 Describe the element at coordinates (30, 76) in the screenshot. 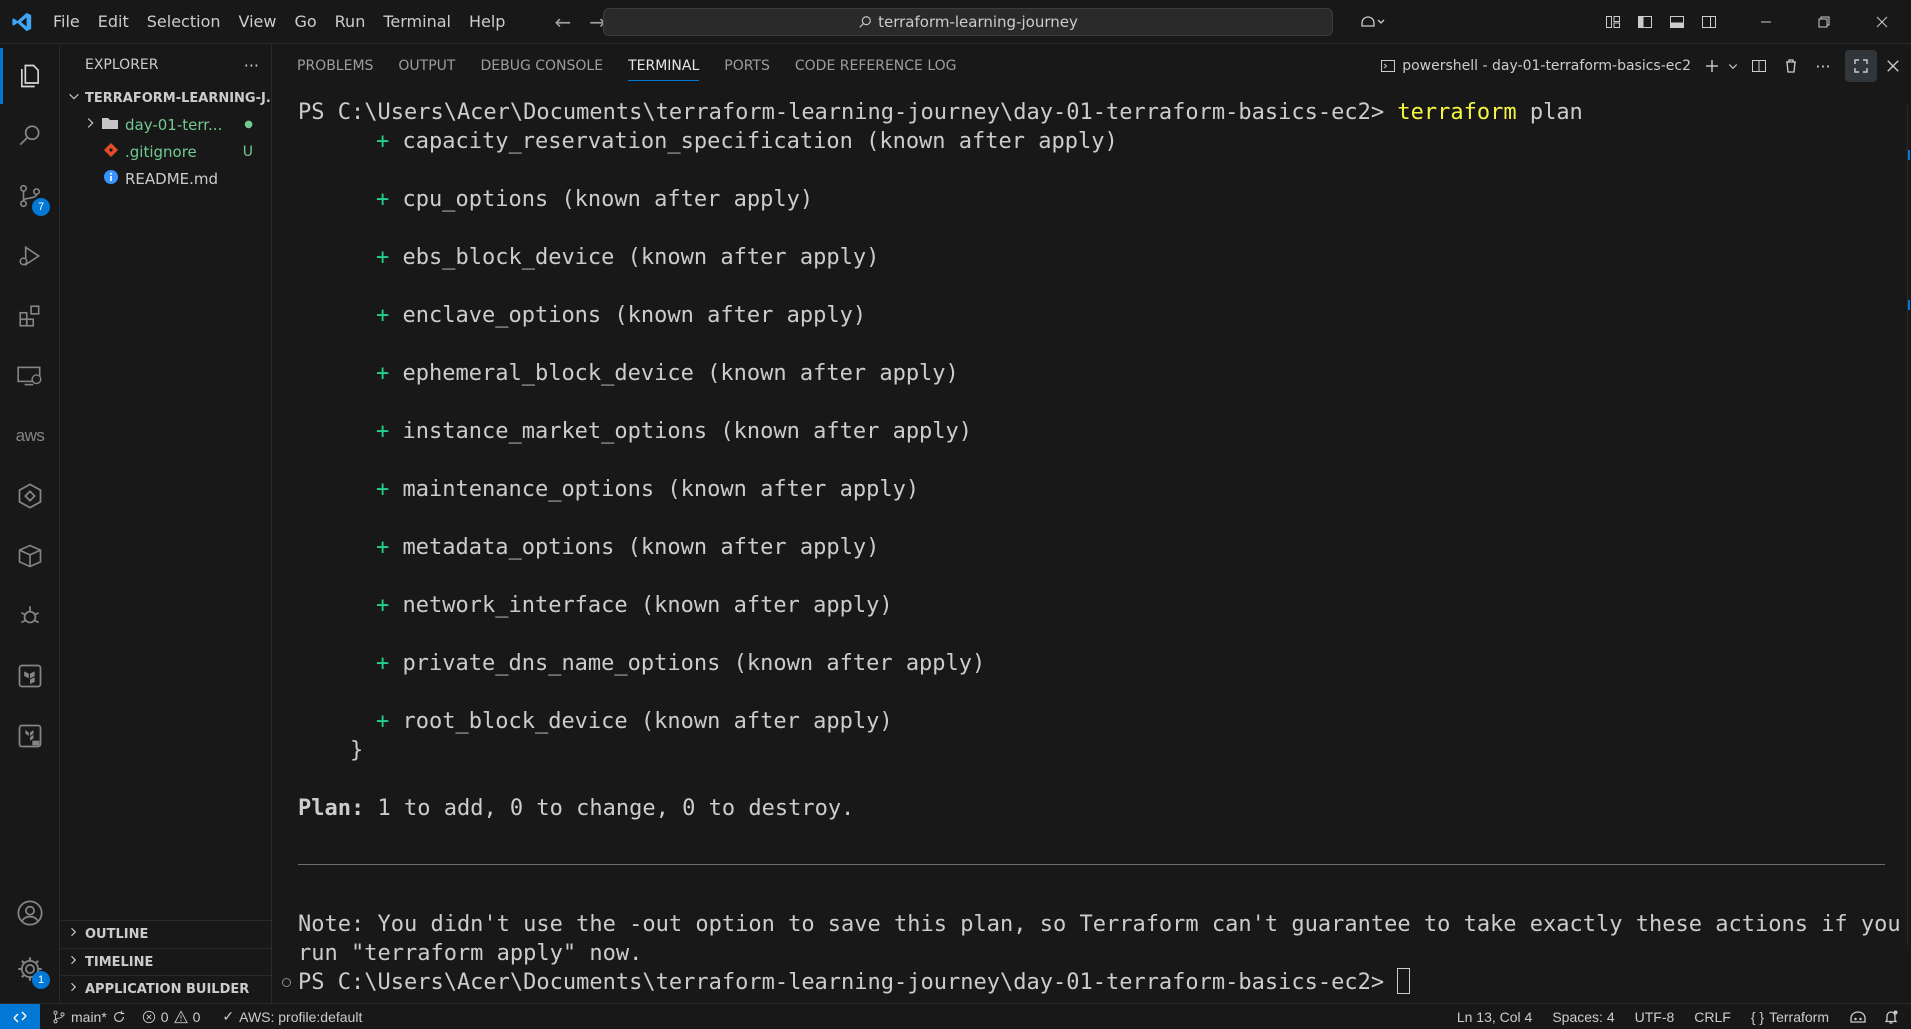

I see `explorer-icon` at that location.